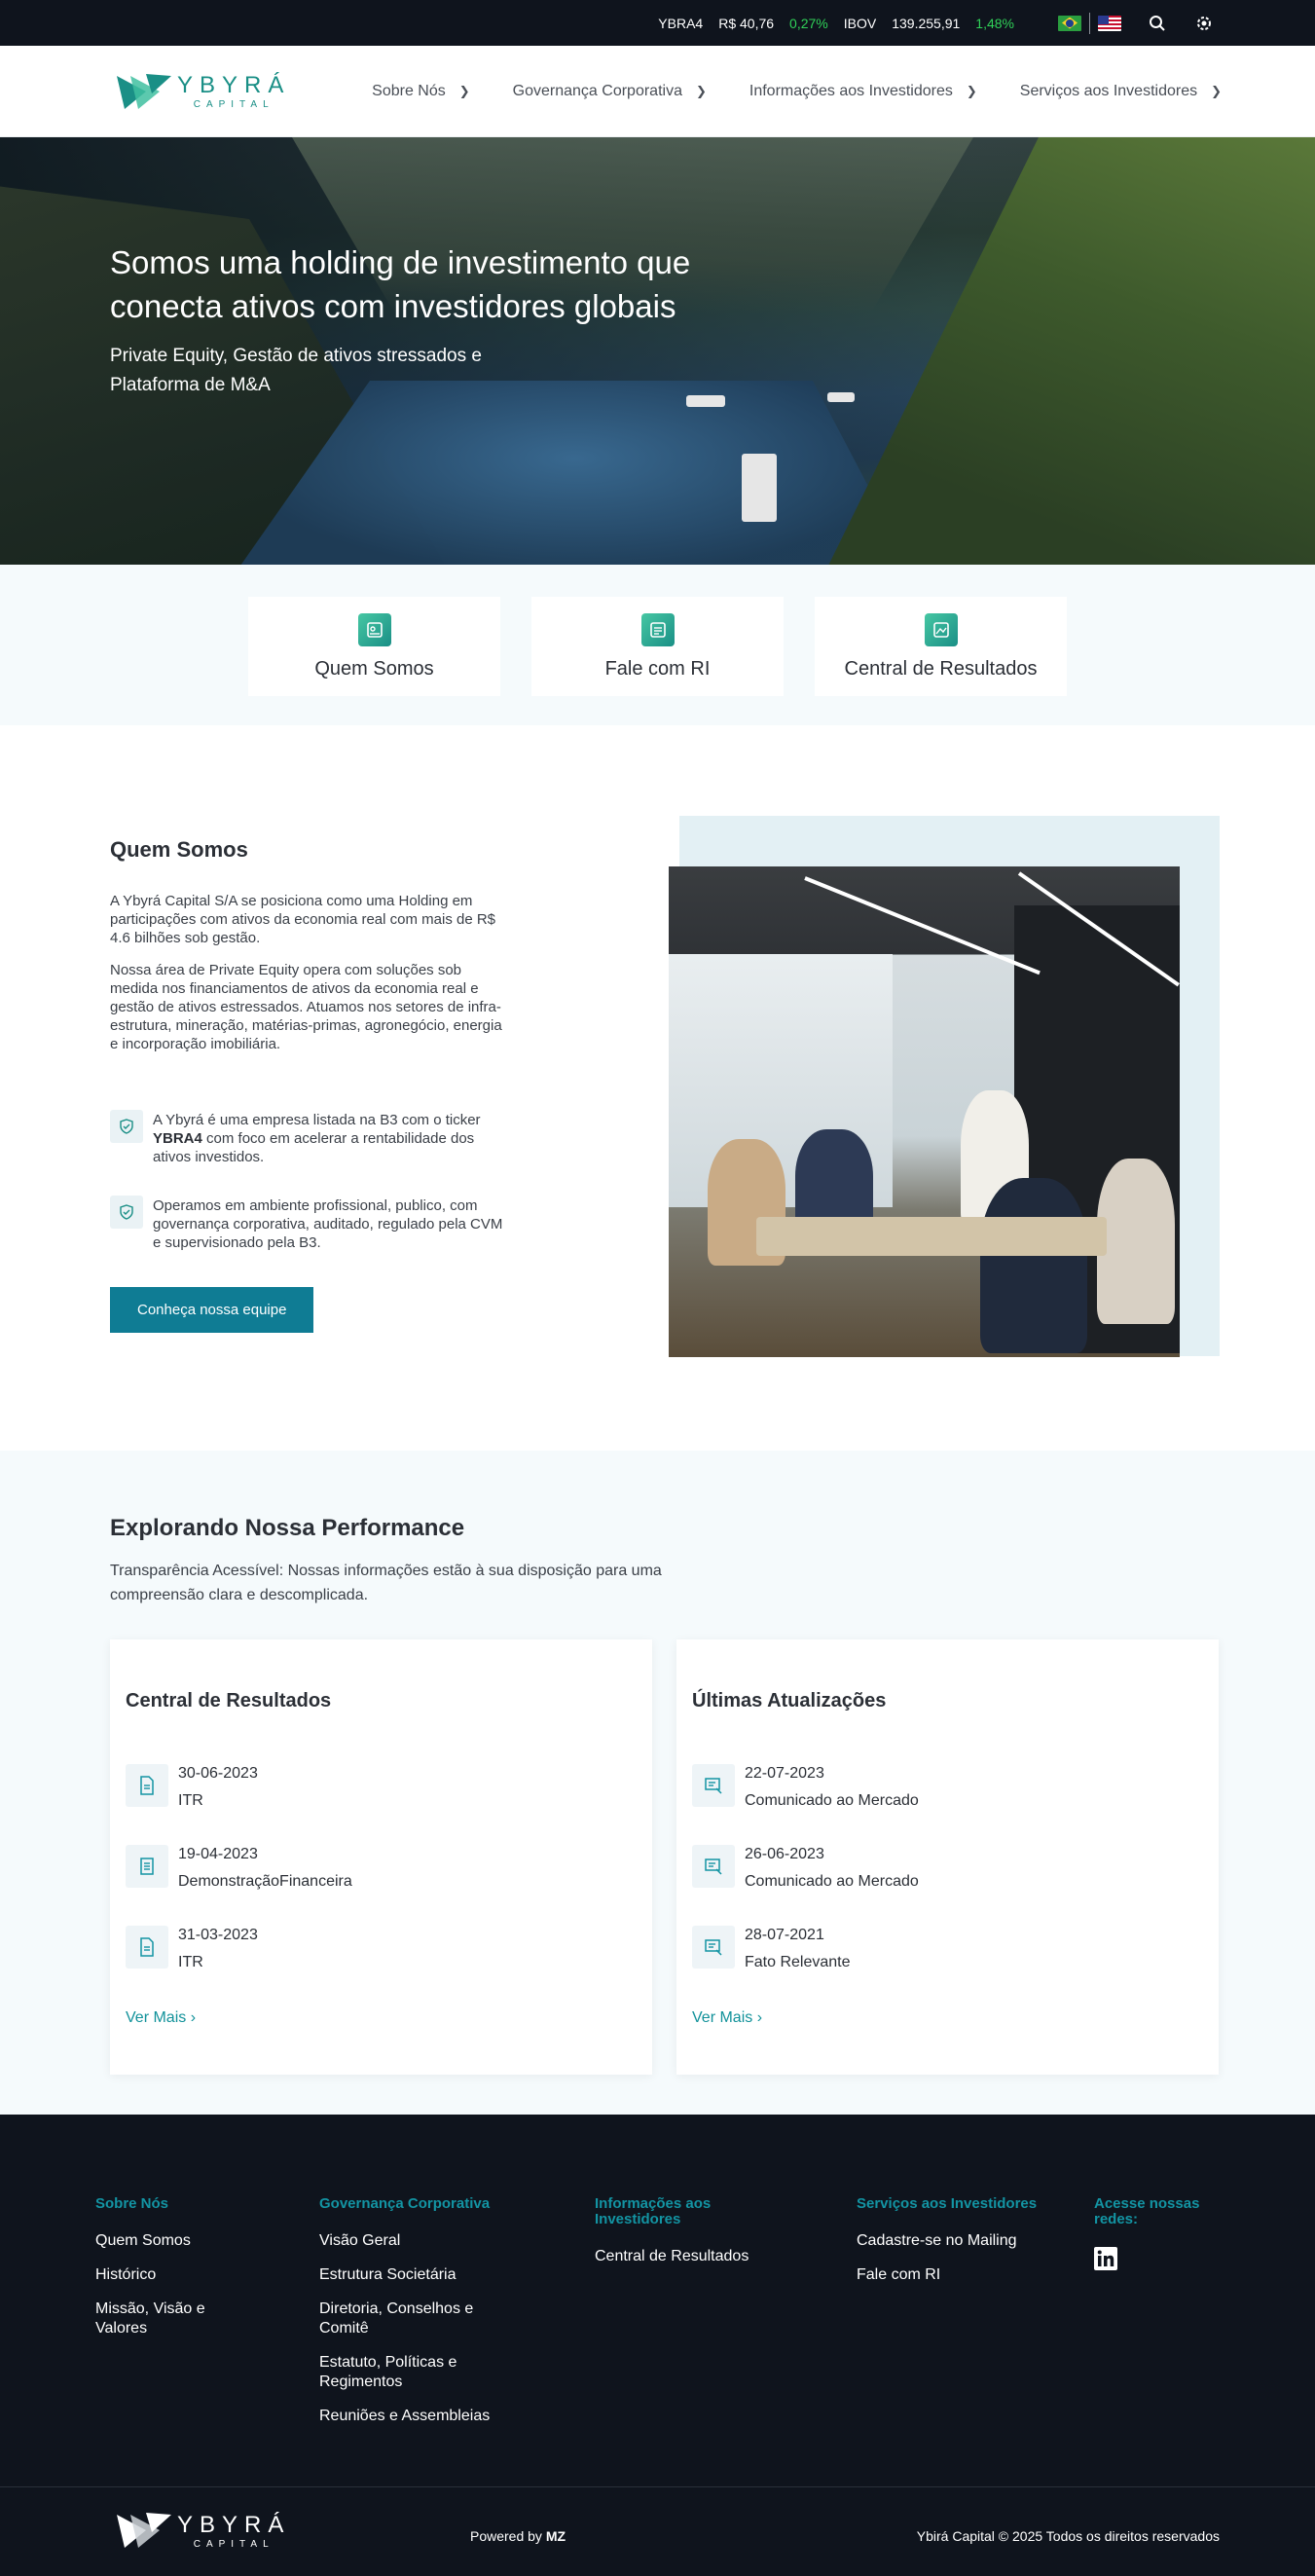 Image resolution: width=1315 pixels, height=2576 pixels. What do you see at coordinates (234, 104) in the screenshot?
I see `logo-subtitle: CAPITAL` at bounding box center [234, 104].